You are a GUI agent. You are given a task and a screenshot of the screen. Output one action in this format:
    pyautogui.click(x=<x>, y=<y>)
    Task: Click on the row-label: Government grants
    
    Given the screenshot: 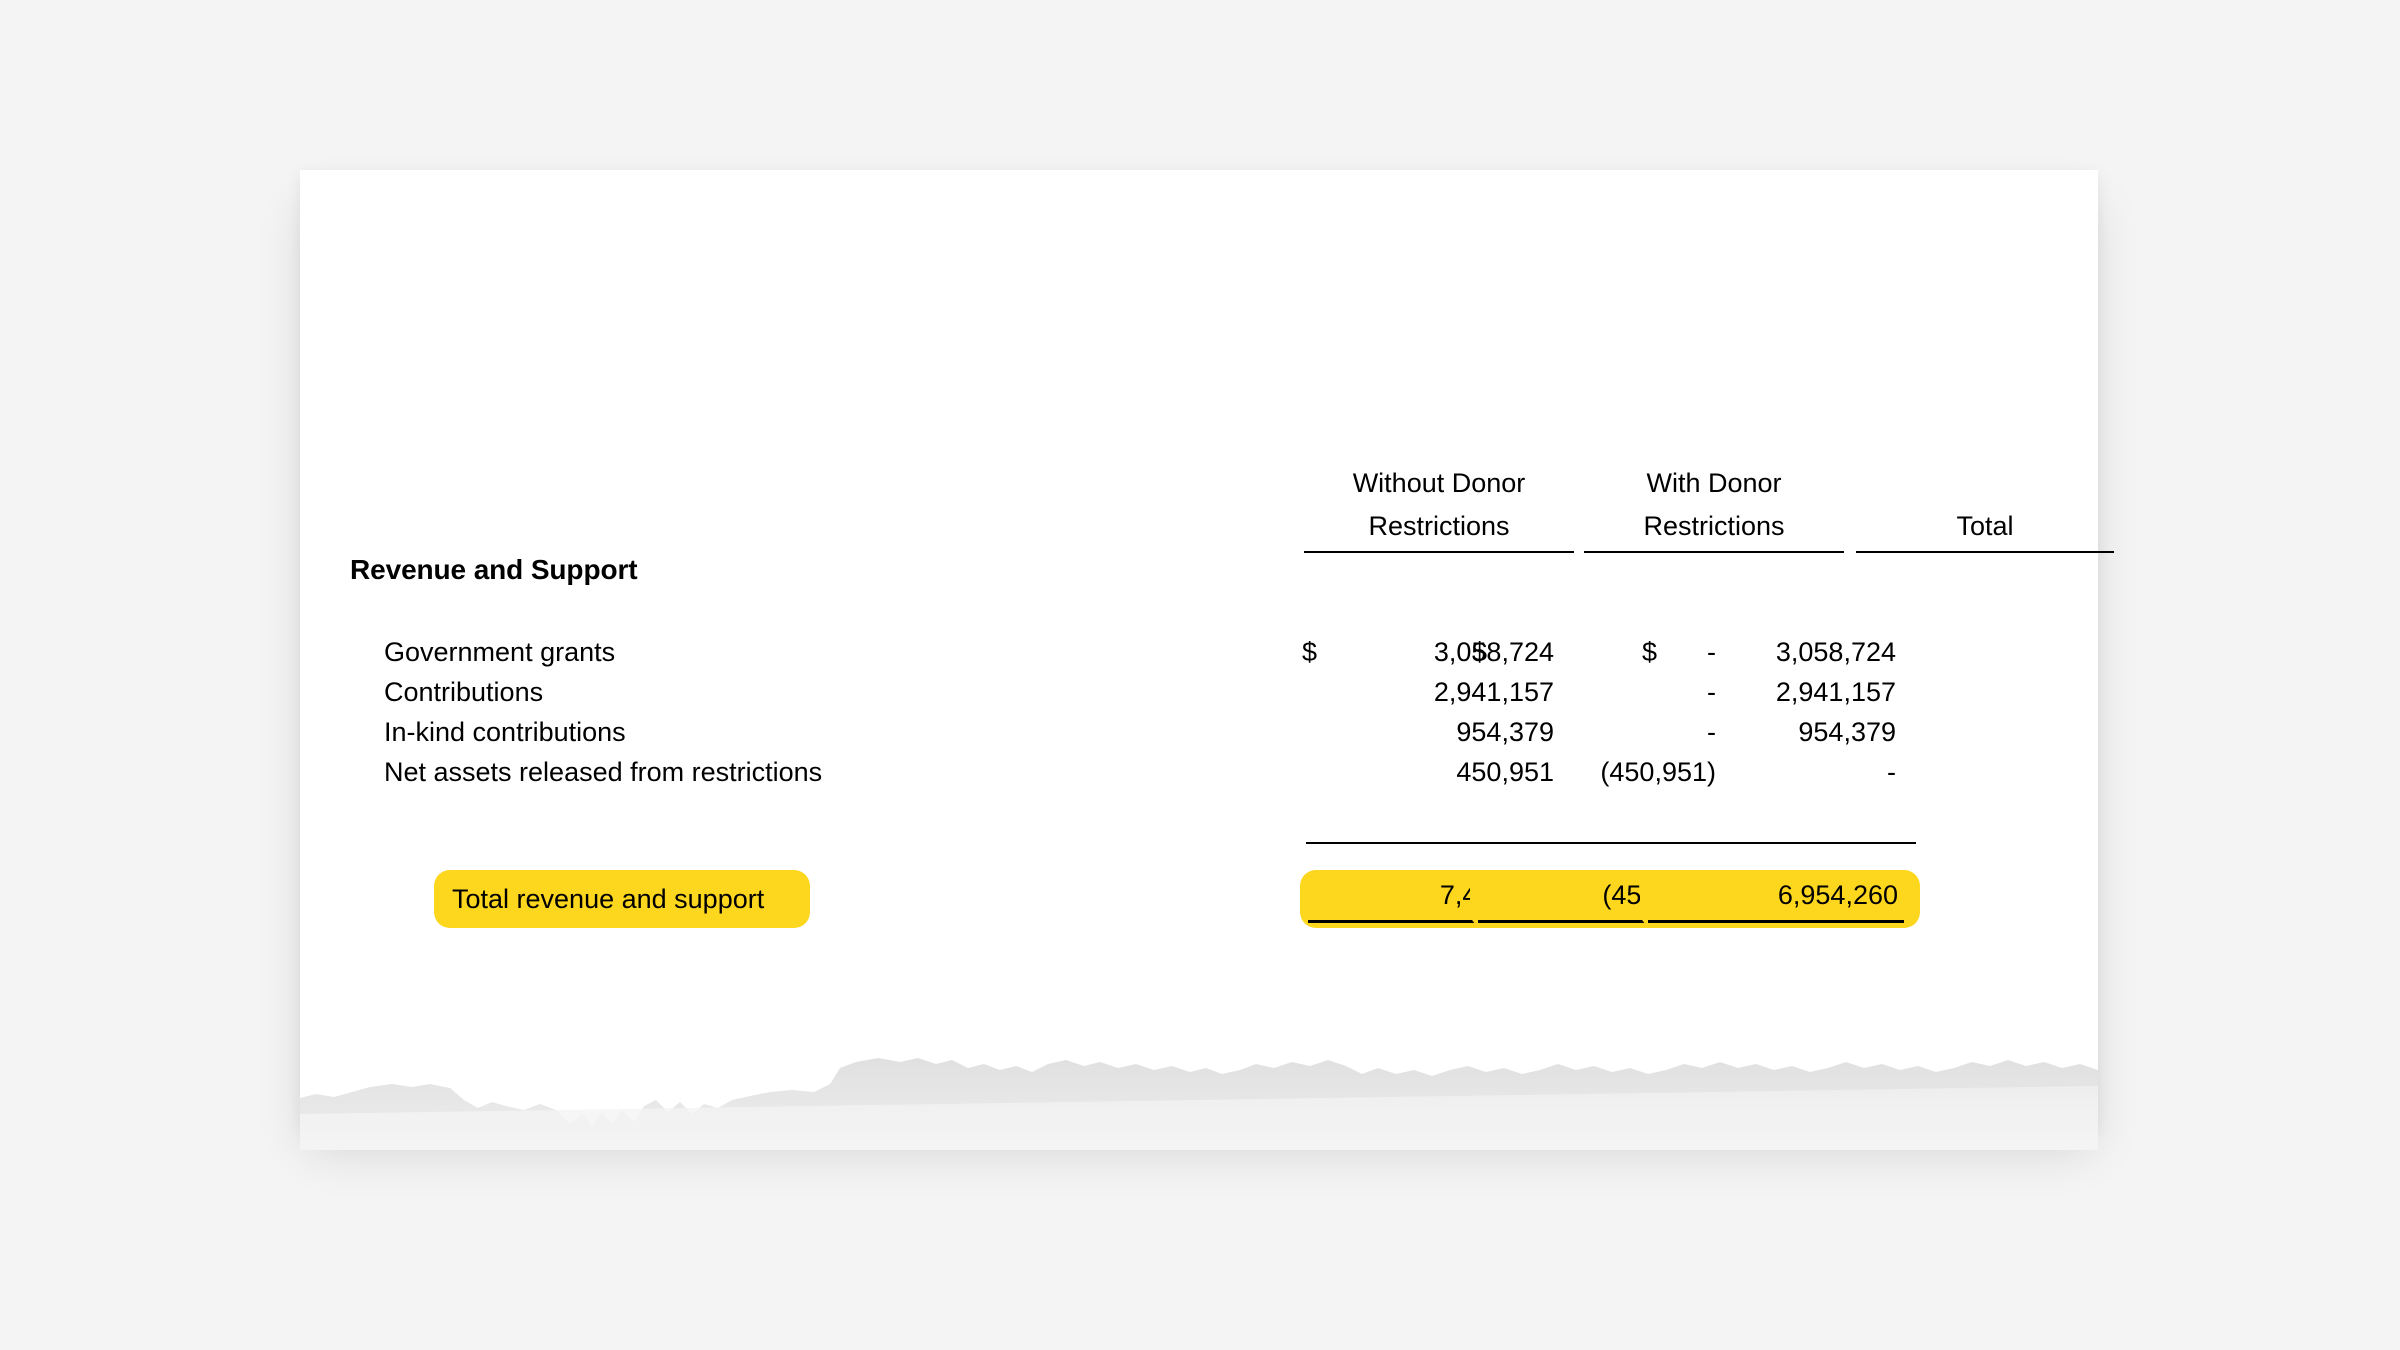 What is the action you would take?
    pyautogui.click(x=500, y=652)
    